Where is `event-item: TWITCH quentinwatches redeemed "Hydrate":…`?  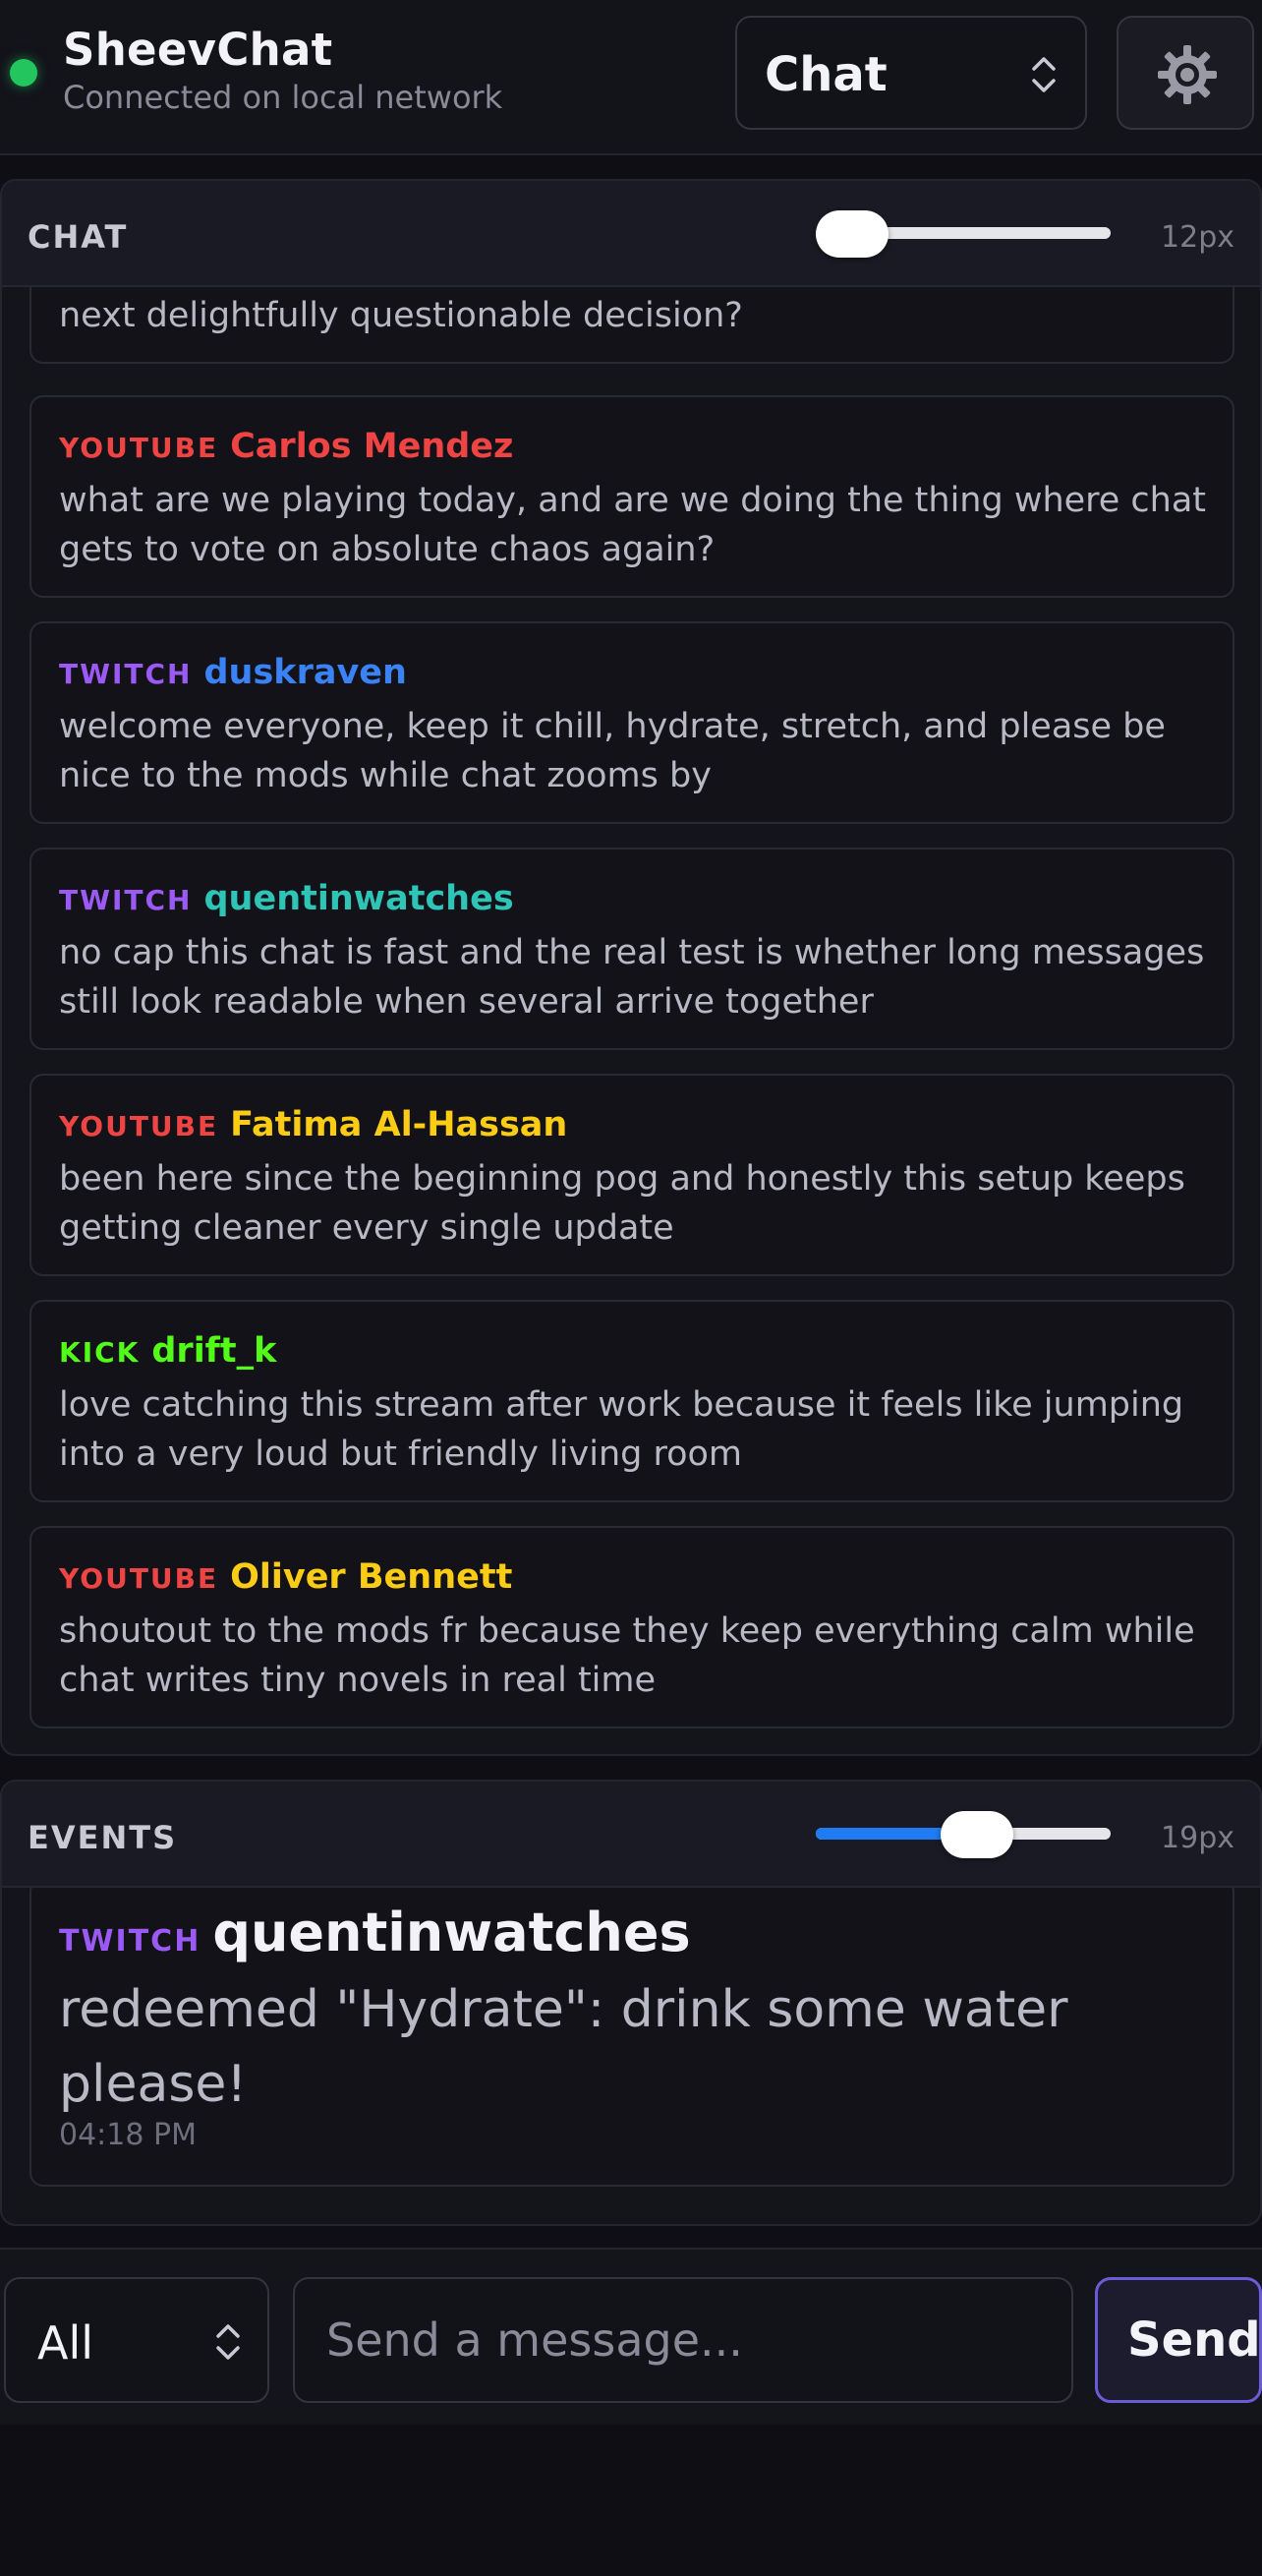 event-item: TWITCH quentinwatches redeemed "Hydrate":… is located at coordinates (631, 2032).